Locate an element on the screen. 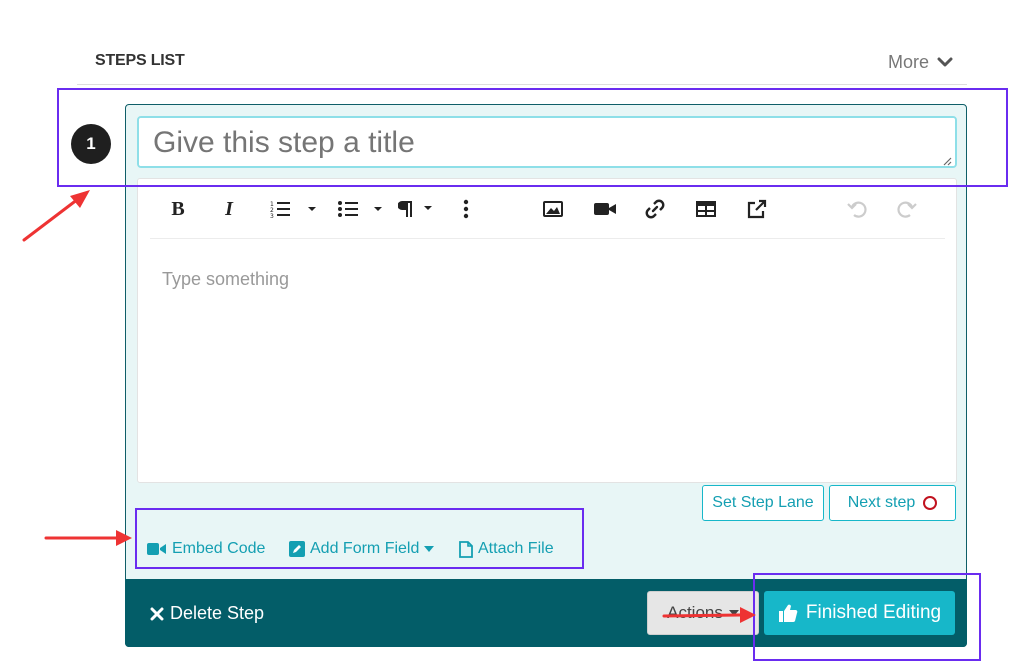 This screenshot has width=1024, height=671. arrow-to-finish is located at coordinates (709, 615).